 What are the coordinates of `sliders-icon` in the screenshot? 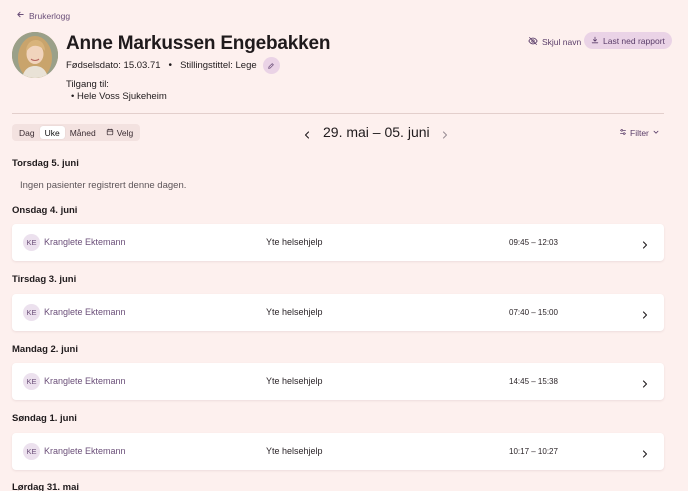 It's located at (623, 133).